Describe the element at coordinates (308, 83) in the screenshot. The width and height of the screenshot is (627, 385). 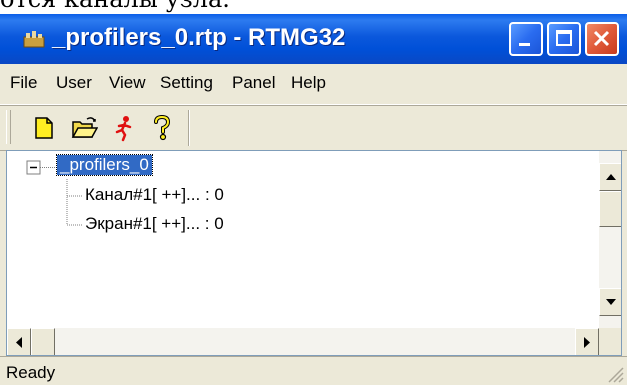
I see `menu-help: Help` at that location.